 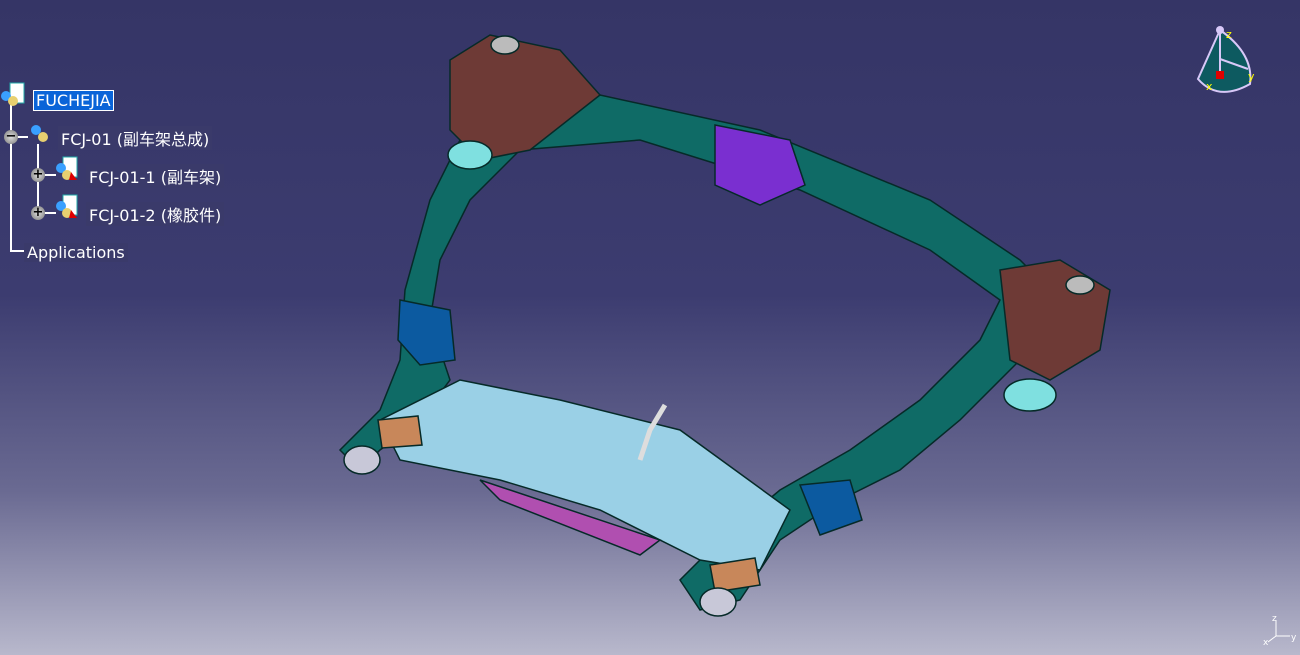 I want to click on compass-x-label: x, so click(x=1209, y=86).